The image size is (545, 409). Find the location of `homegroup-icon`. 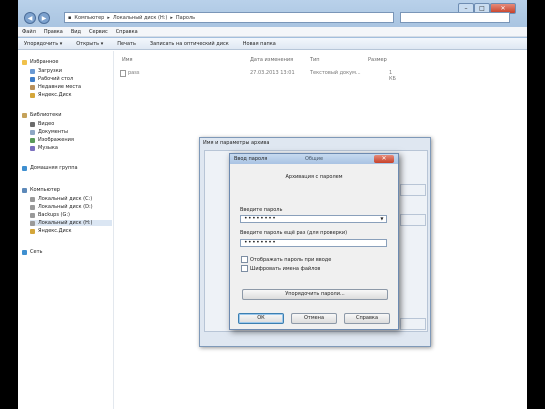

homegroup-icon is located at coordinates (24, 168).